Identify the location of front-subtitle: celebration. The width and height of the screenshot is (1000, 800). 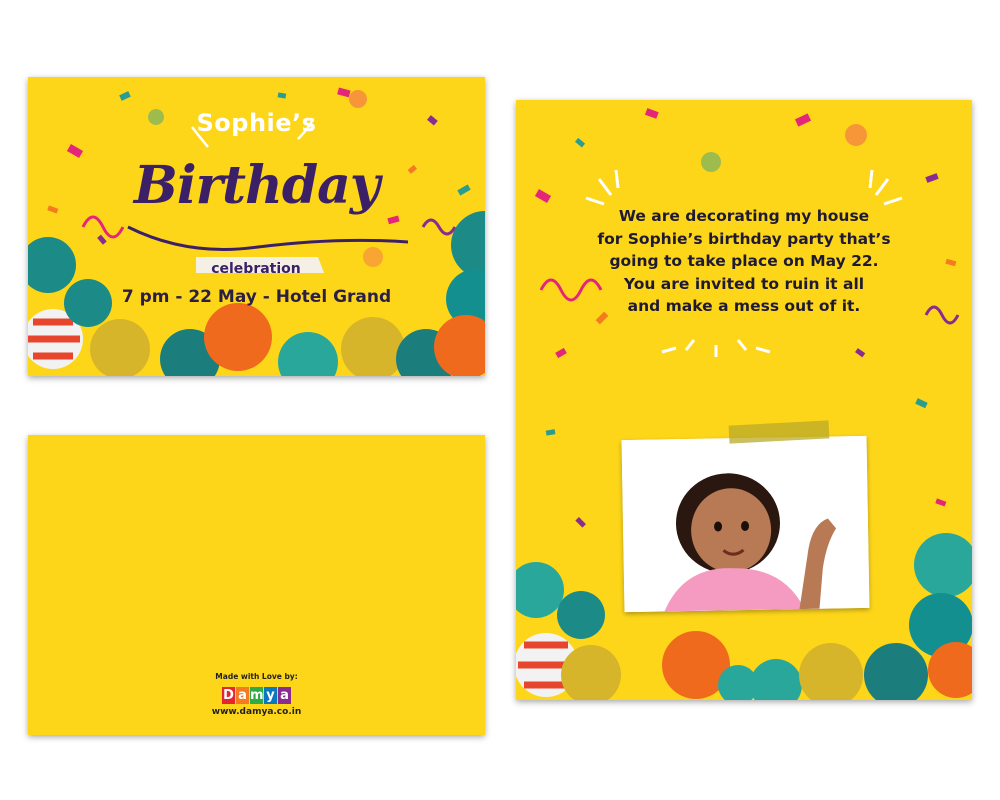
(256, 269).